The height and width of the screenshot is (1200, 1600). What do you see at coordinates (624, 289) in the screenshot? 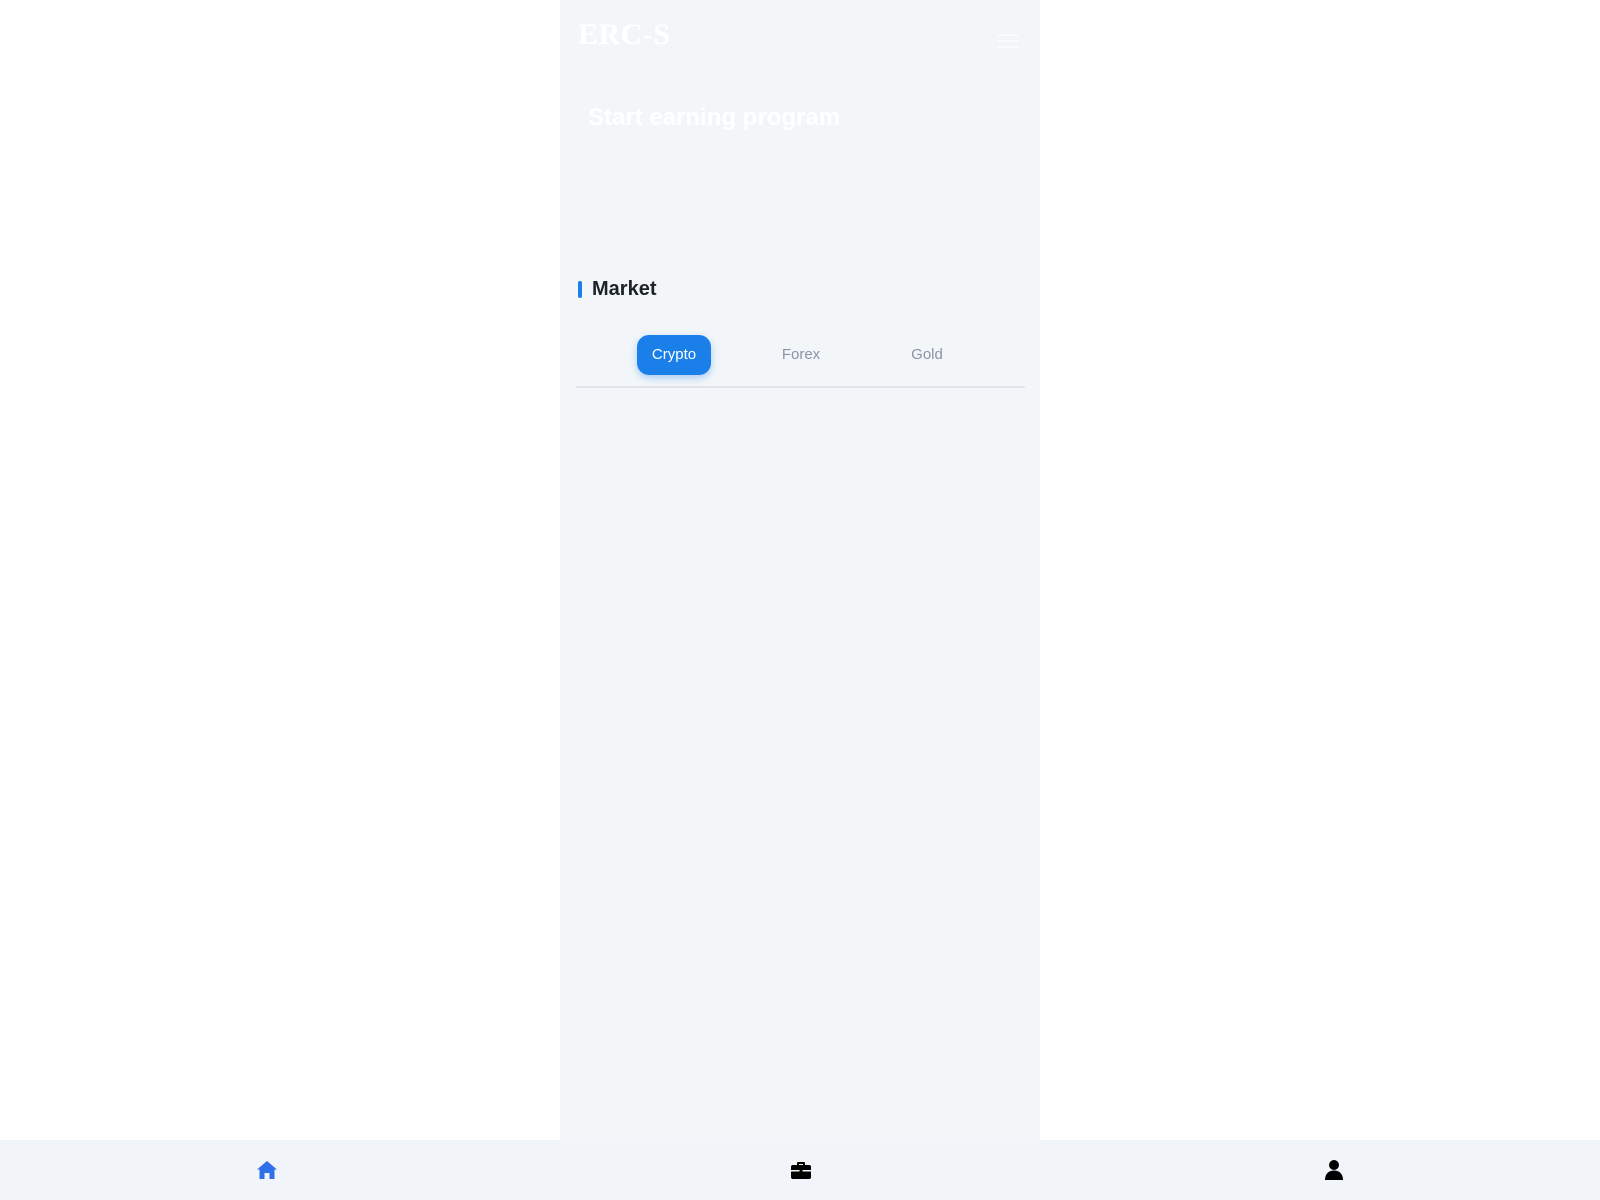
I see `market-title: Market` at bounding box center [624, 289].